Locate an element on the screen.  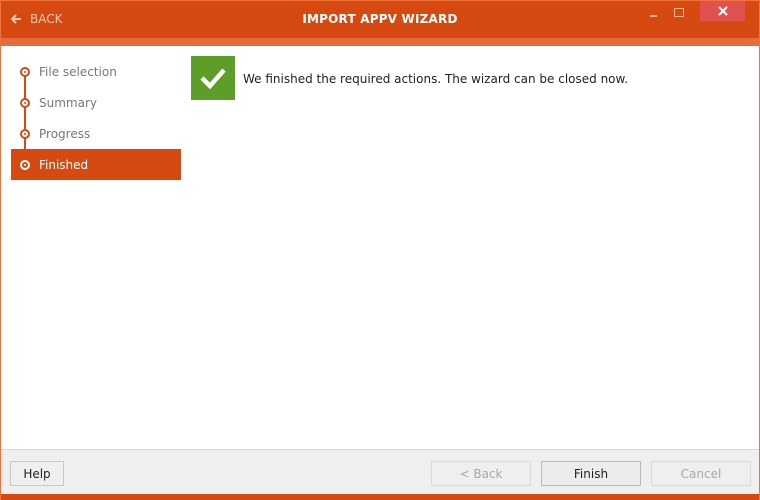
step-label: Finished is located at coordinates (64, 164).